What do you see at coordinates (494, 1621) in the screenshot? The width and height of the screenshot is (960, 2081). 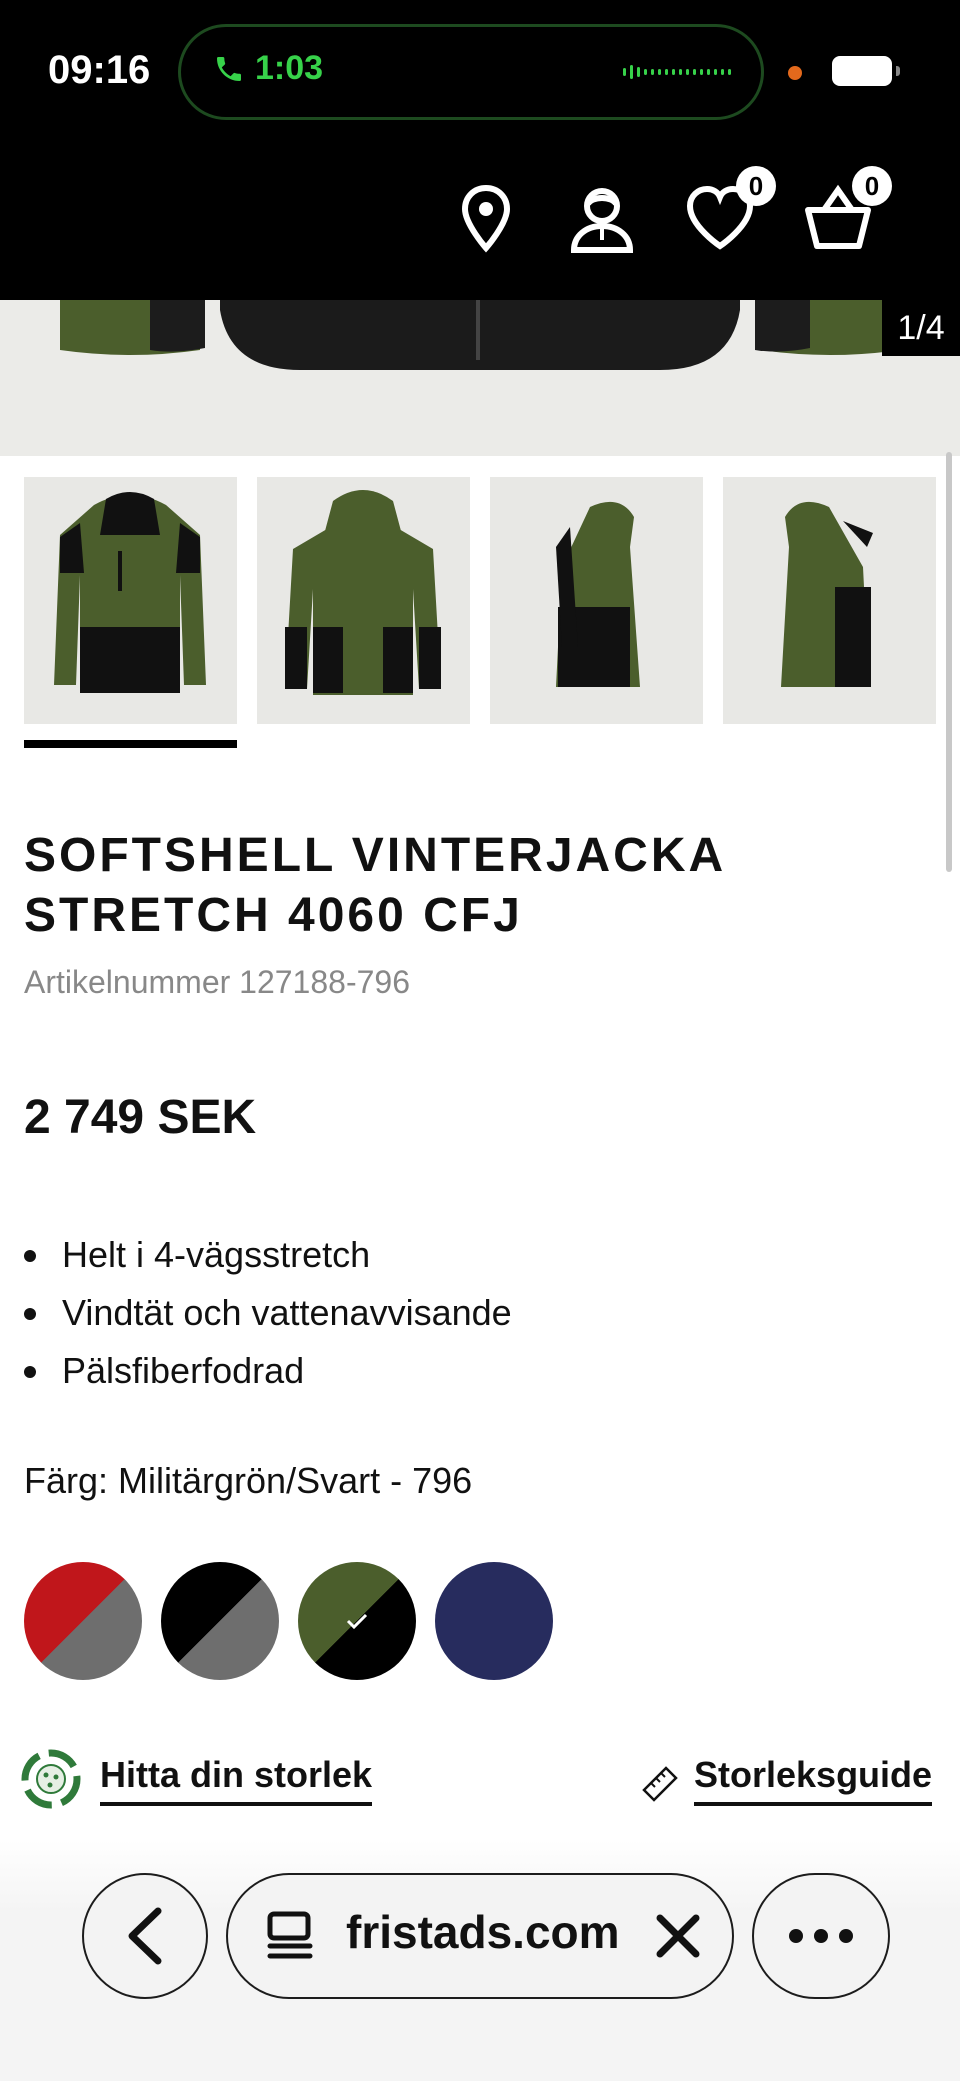 I see `swatch-navy` at bounding box center [494, 1621].